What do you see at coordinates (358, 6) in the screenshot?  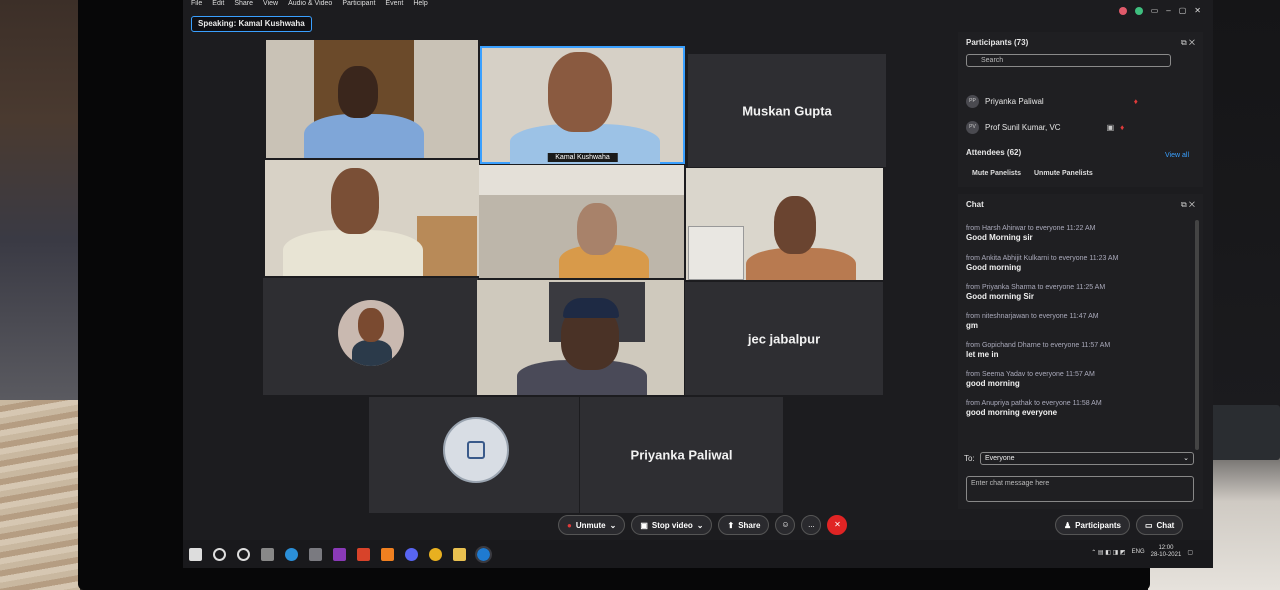 I see `menu-participant: Participant` at bounding box center [358, 6].